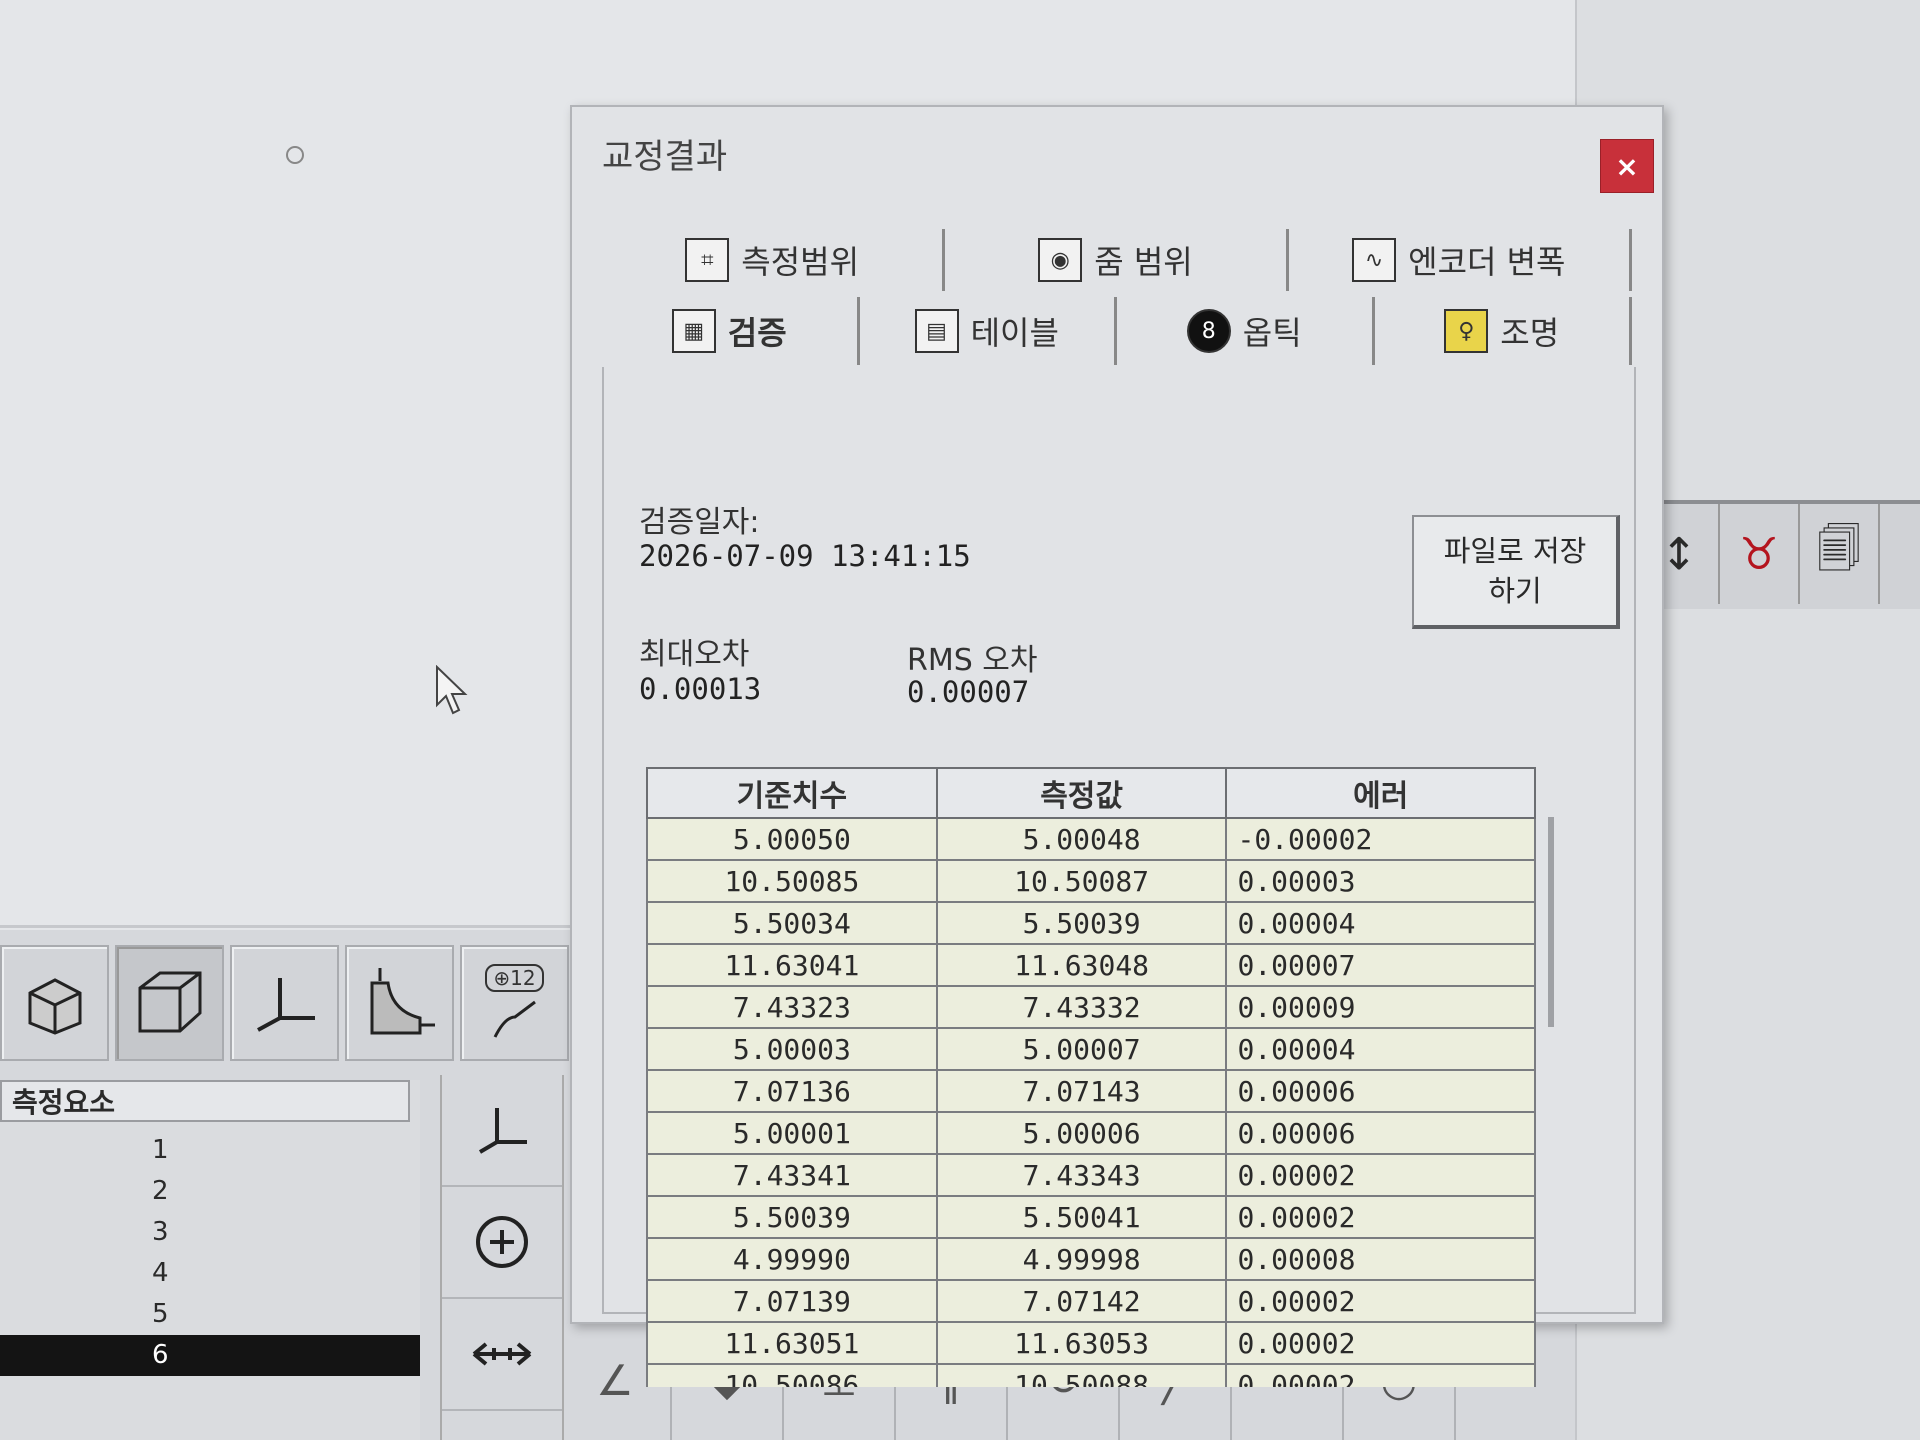 This screenshot has width=1920, height=1440. What do you see at coordinates (1014, 333) in the screenshot?
I see `tab-label: 테이블` at bounding box center [1014, 333].